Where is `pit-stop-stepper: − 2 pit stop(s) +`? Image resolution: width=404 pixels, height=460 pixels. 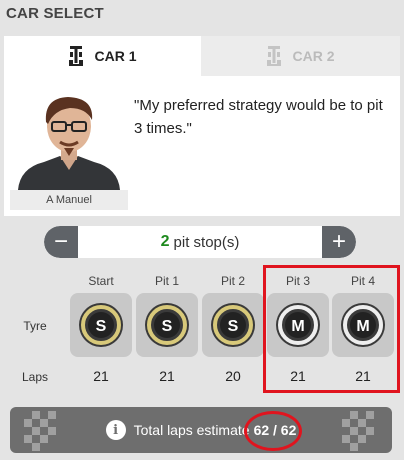 pit-stop-stepper: − 2 pit stop(s) + is located at coordinates (200, 242).